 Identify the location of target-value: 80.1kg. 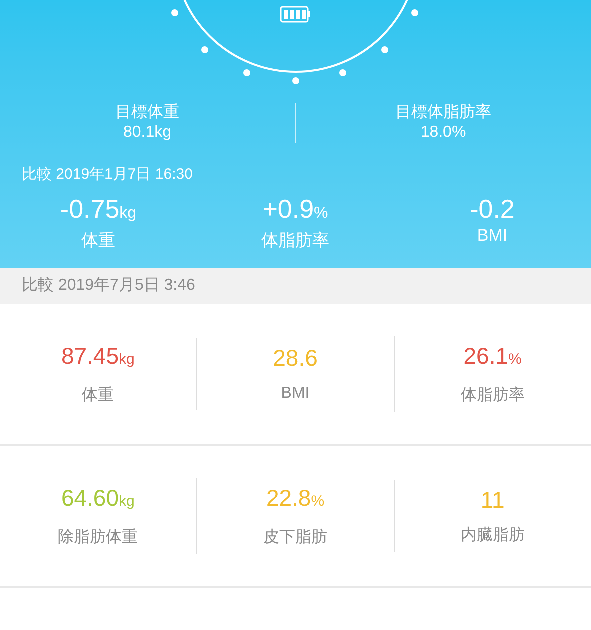
(147, 133).